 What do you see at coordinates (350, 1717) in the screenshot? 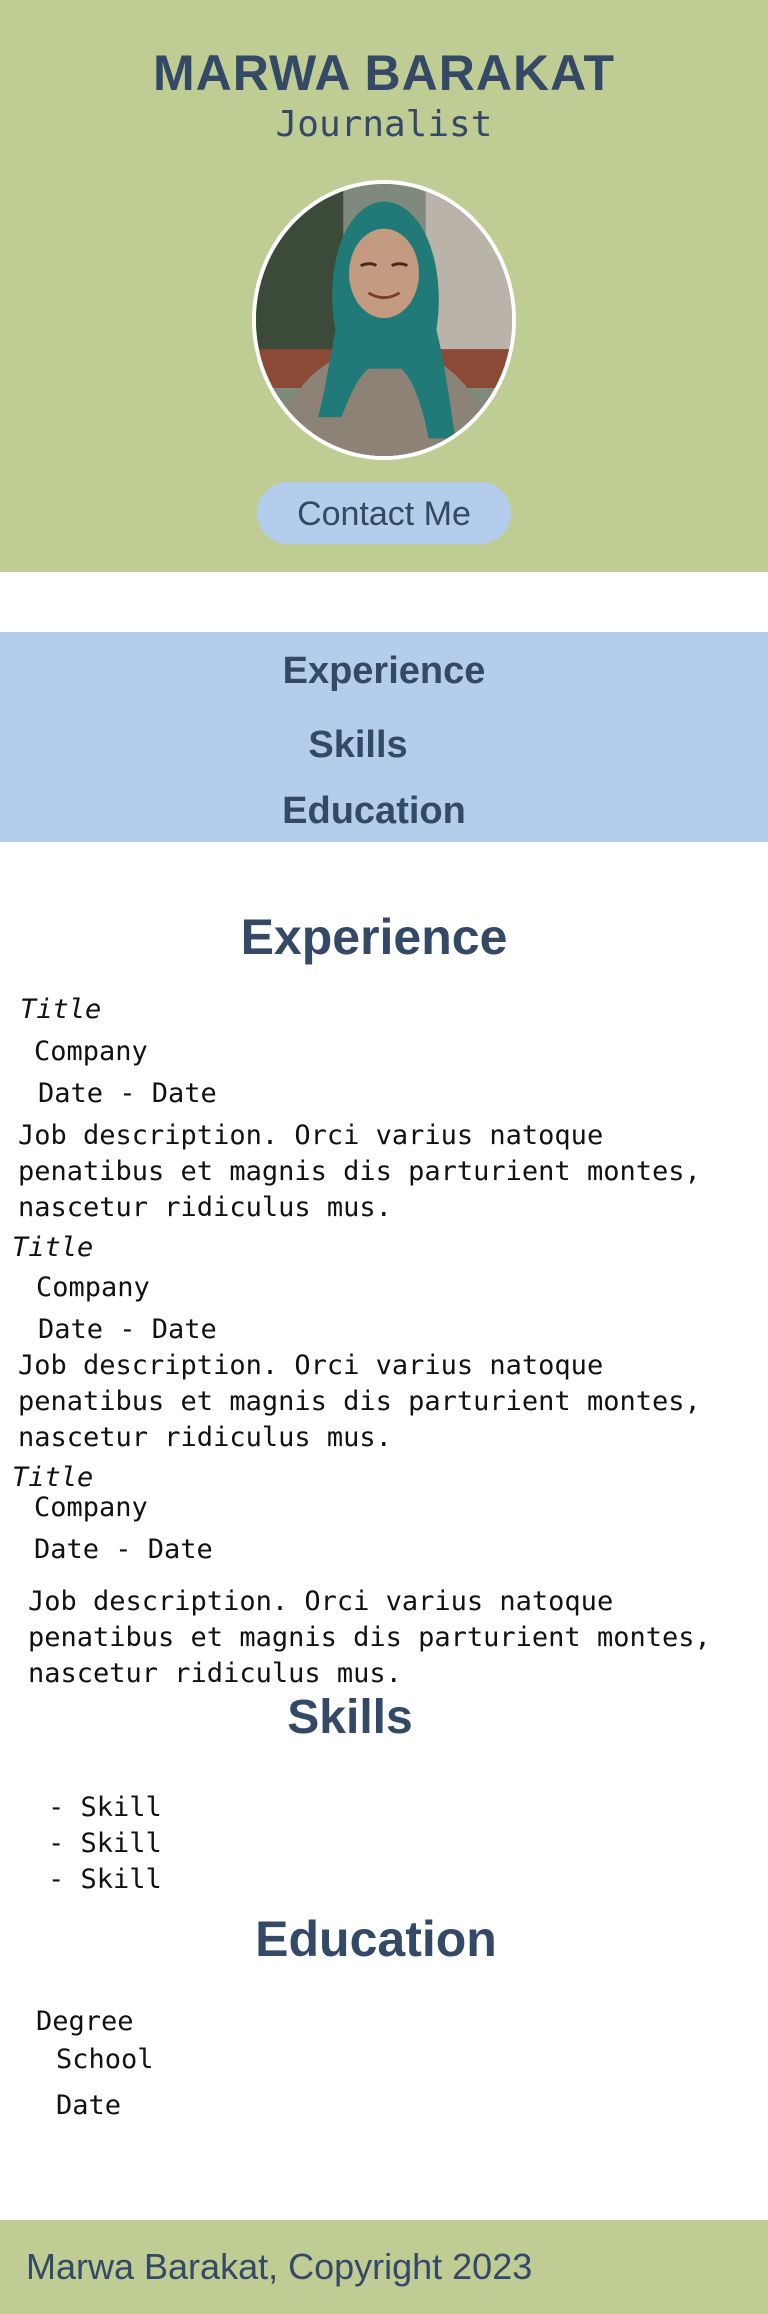
I see `skills-heading: Skills` at bounding box center [350, 1717].